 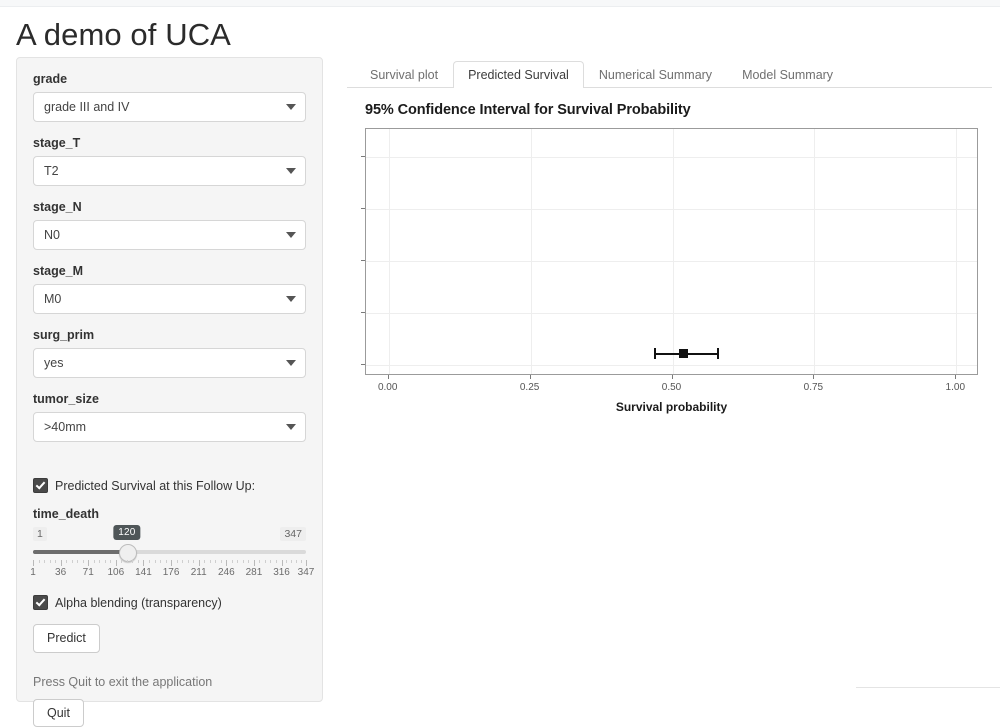 I want to click on x-axis-tick-label: 1.00, so click(x=955, y=387).